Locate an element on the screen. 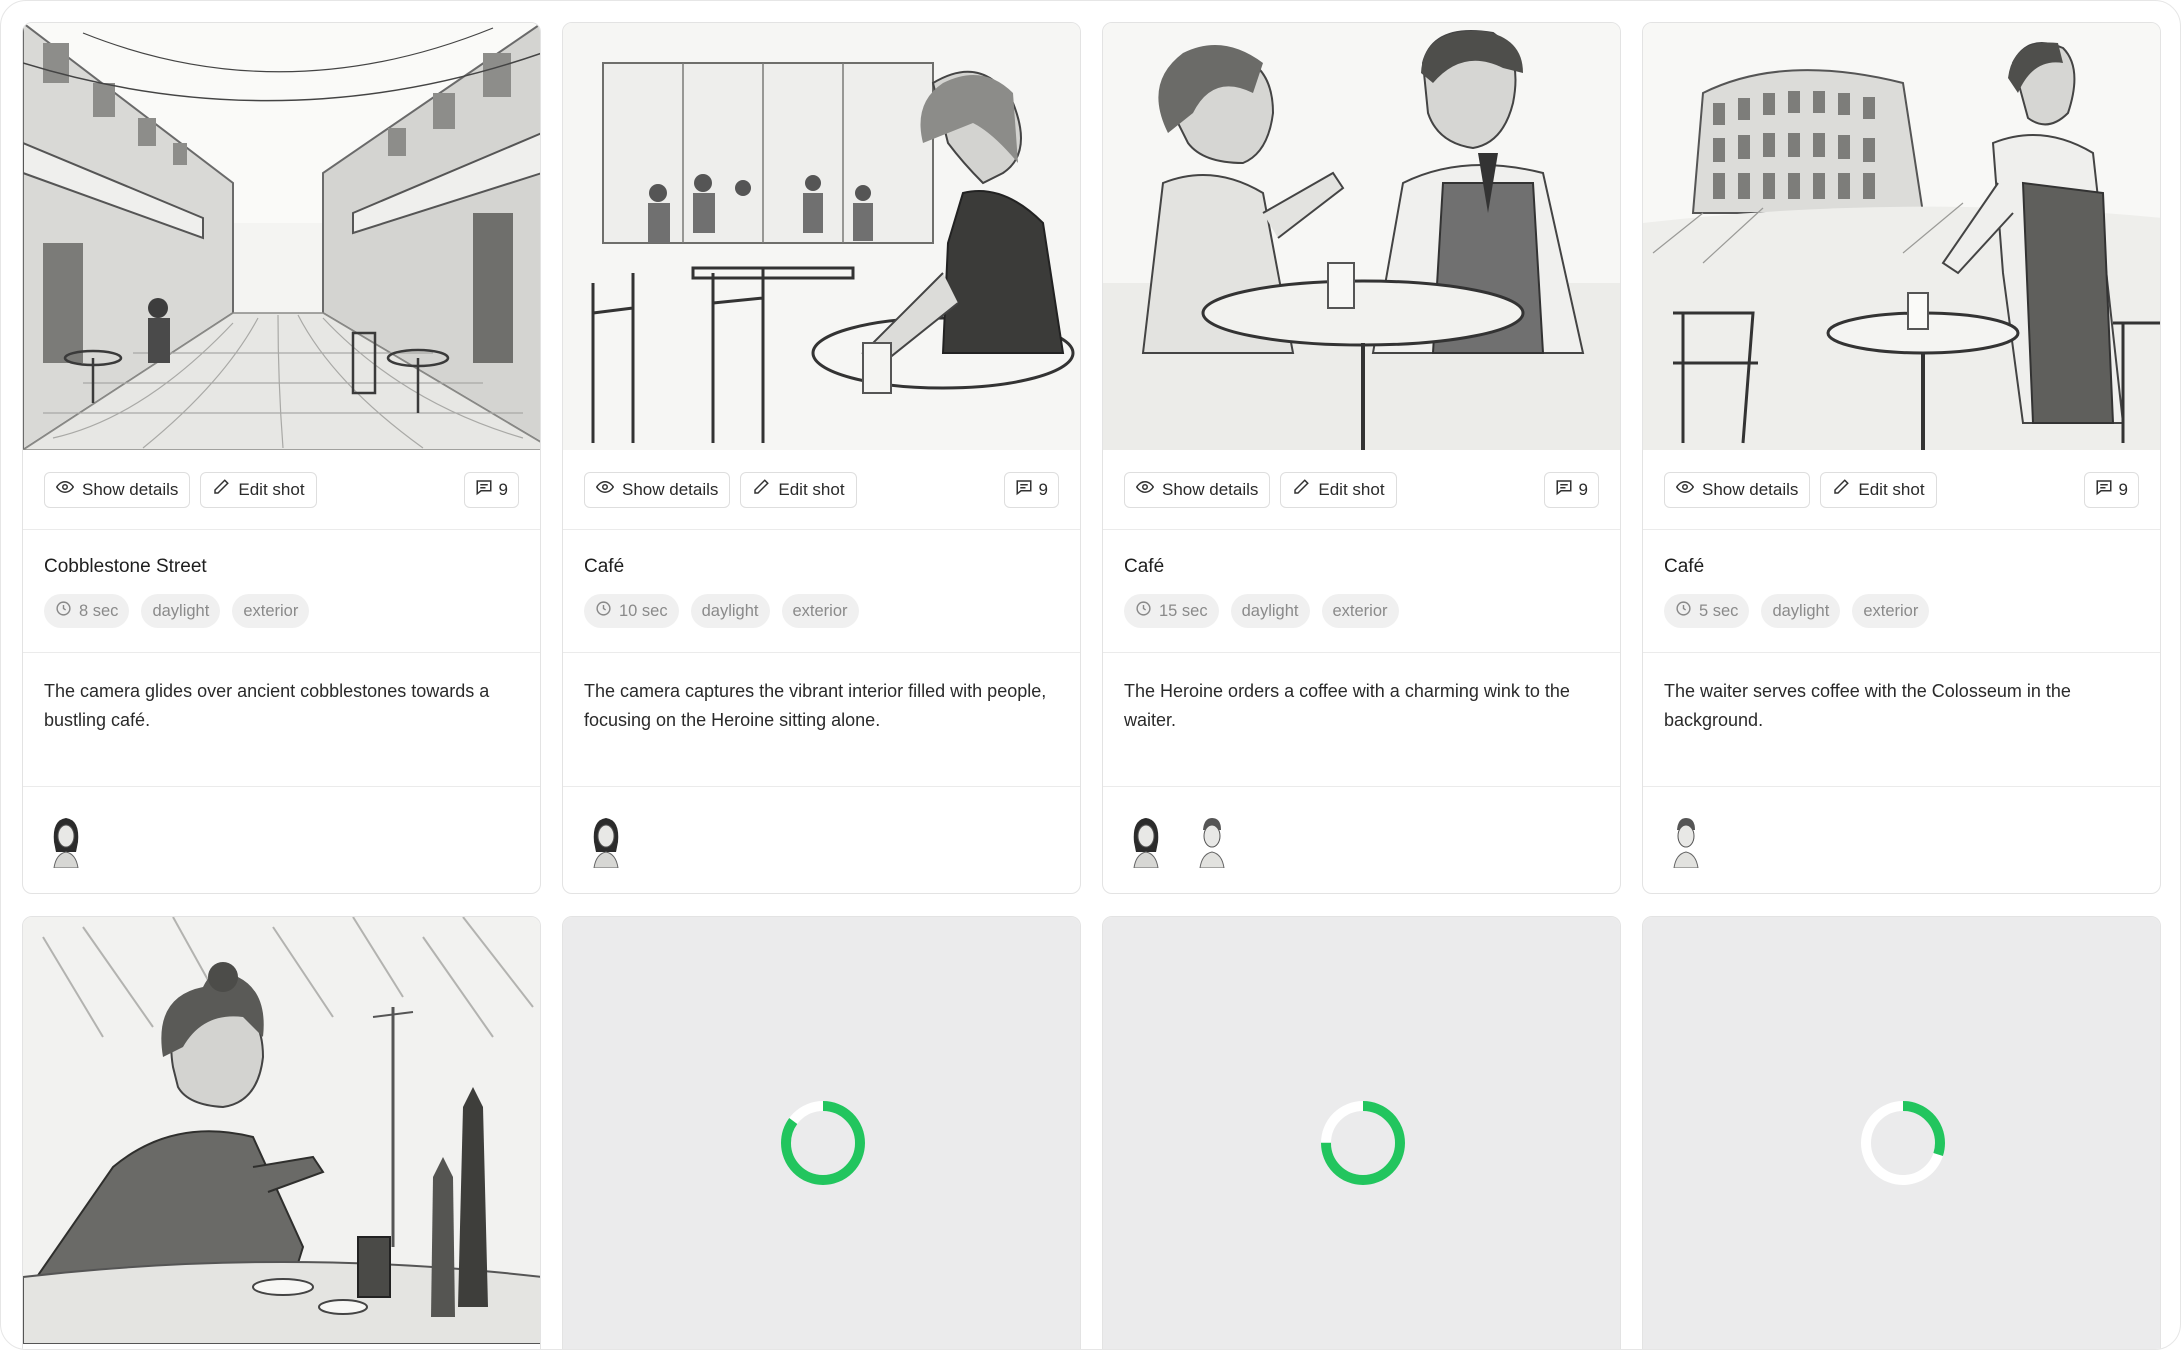  shot-tags: 15 sec daylight exterior is located at coordinates (1361, 611).